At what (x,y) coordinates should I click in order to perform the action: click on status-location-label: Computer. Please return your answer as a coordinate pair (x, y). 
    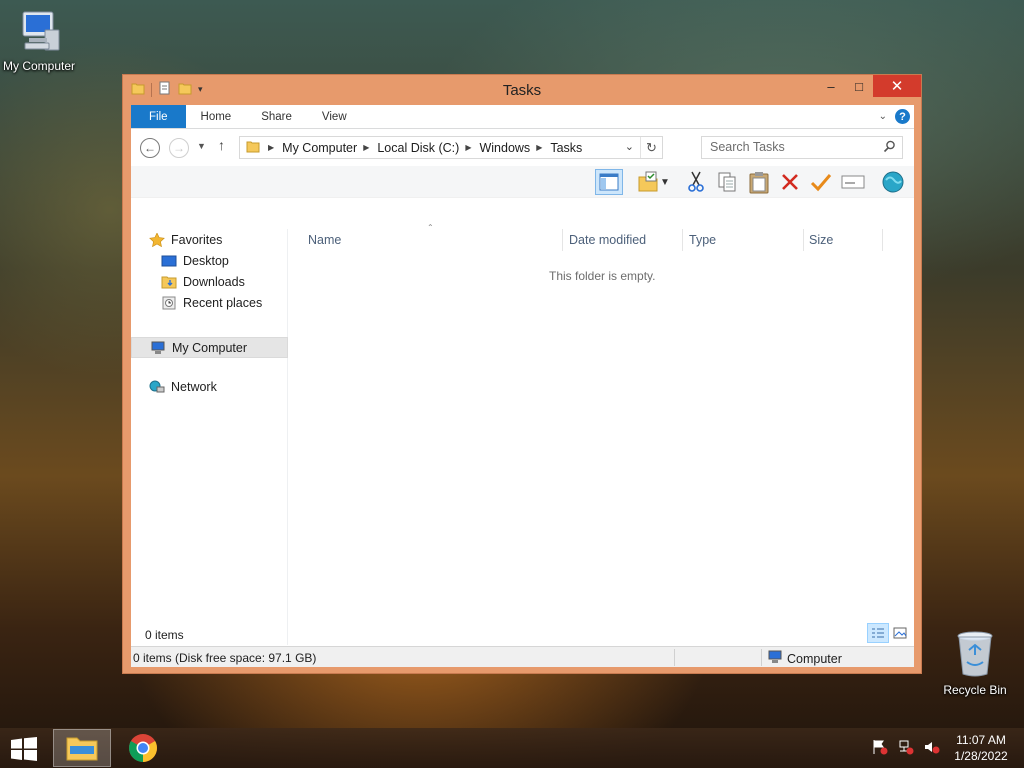
    Looking at the image, I should click on (814, 658).